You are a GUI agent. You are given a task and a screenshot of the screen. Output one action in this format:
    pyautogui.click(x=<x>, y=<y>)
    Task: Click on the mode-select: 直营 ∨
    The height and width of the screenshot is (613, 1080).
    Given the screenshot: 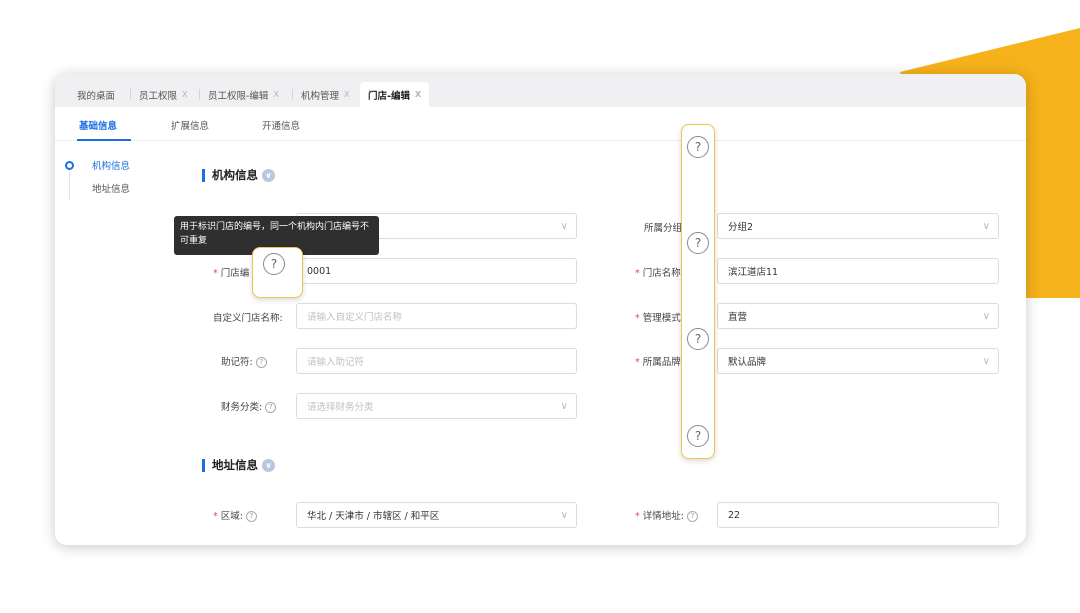 What is the action you would take?
    pyautogui.click(x=858, y=316)
    